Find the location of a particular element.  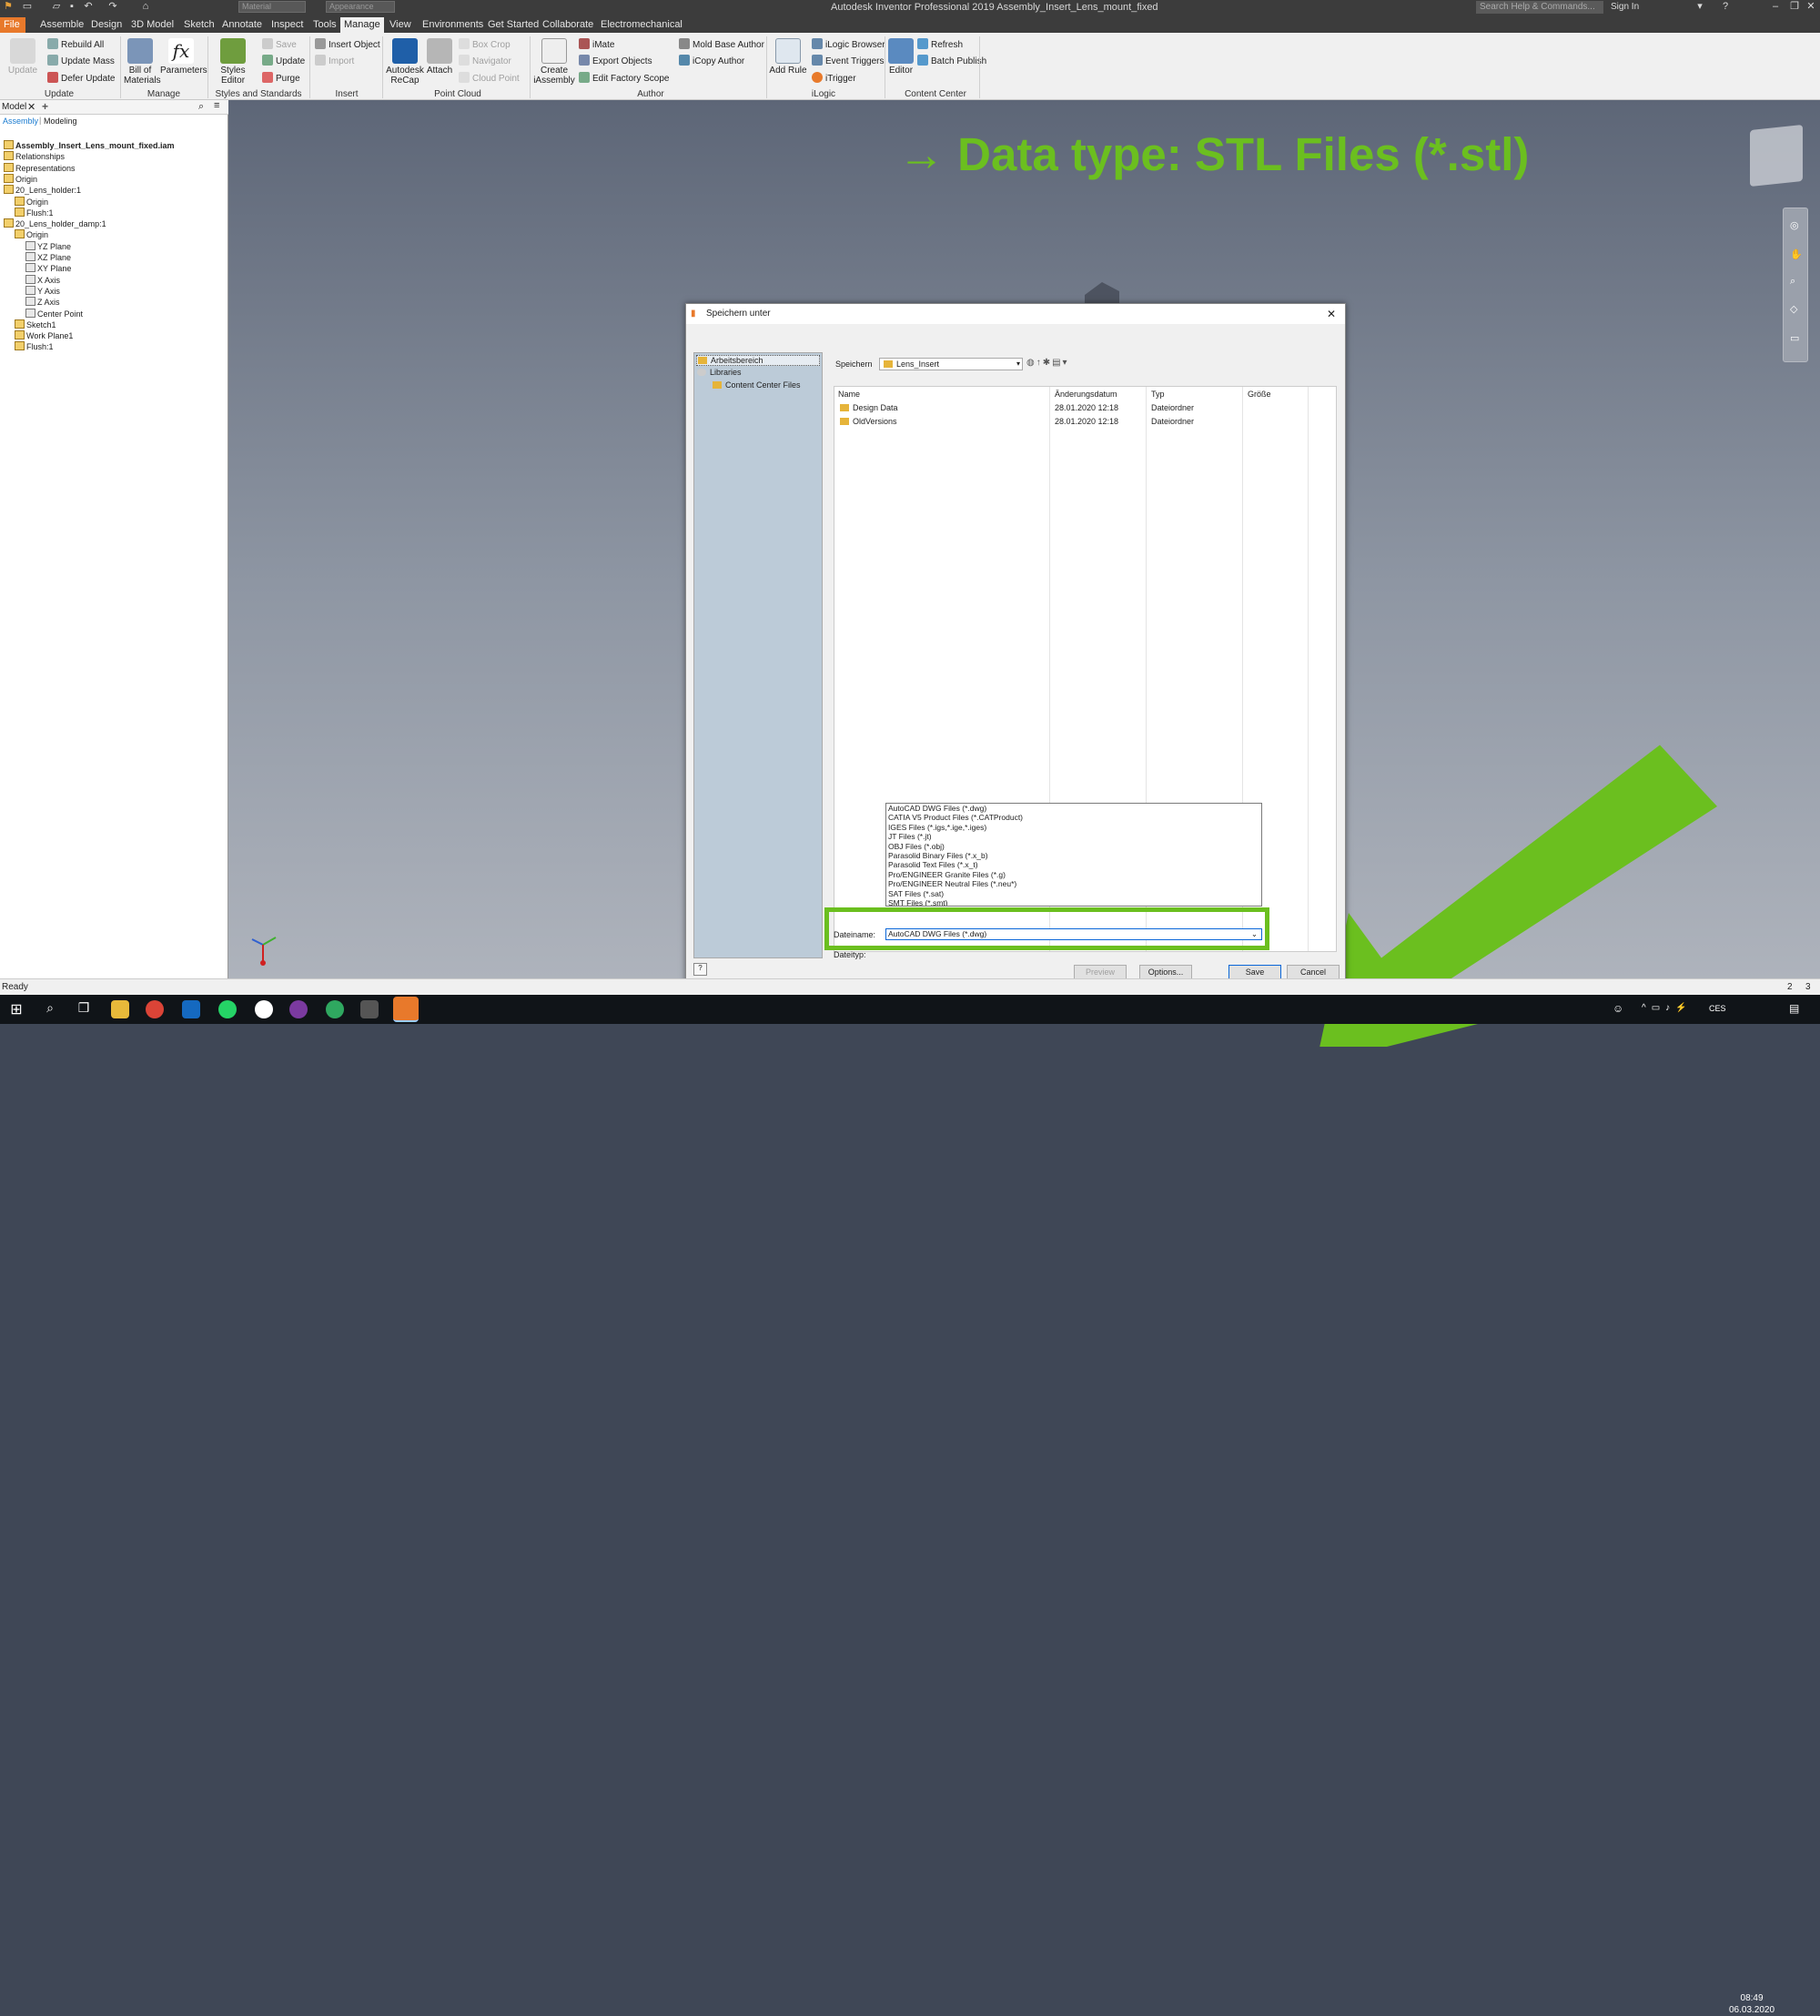

icopy-author-button: iCopy Author is located at coordinates (712, 60).